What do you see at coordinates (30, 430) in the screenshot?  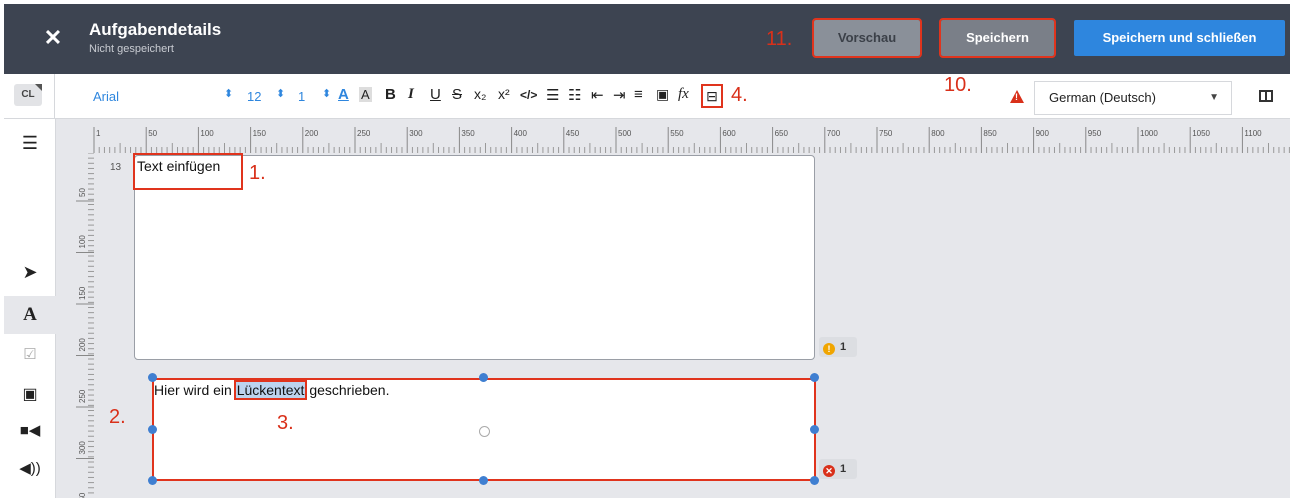 I see `video-icon: ■◀` at bounding box center [30, 430].